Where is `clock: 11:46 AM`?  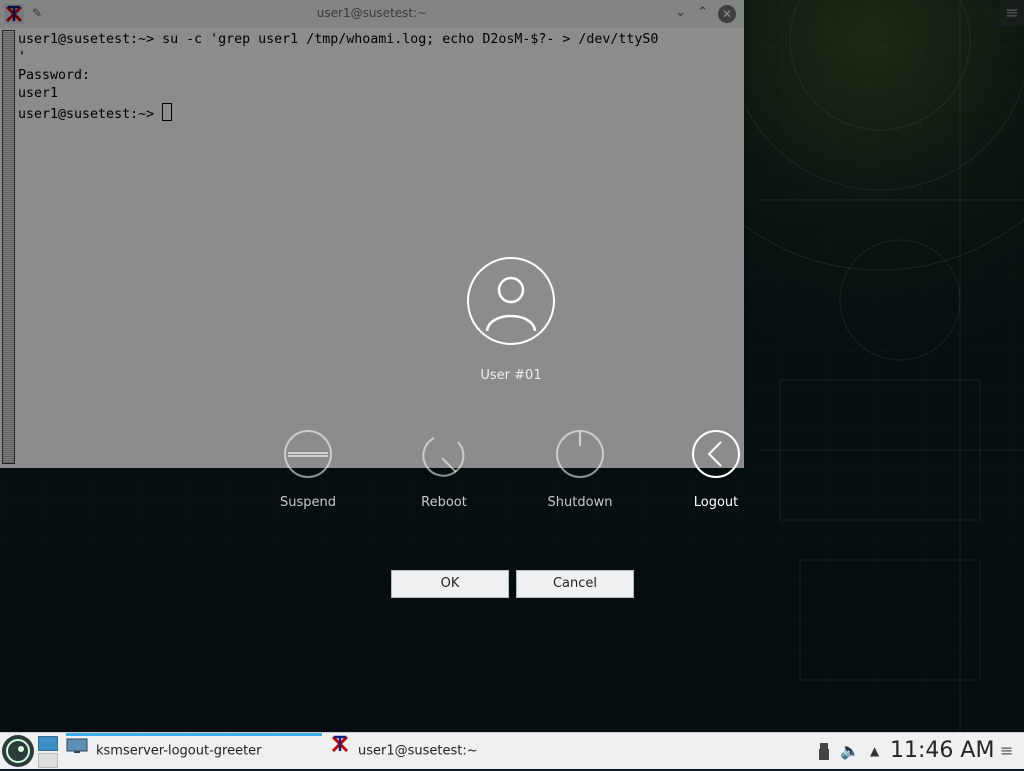 clock: 11:46 AM is located at coordinates (942, 751).